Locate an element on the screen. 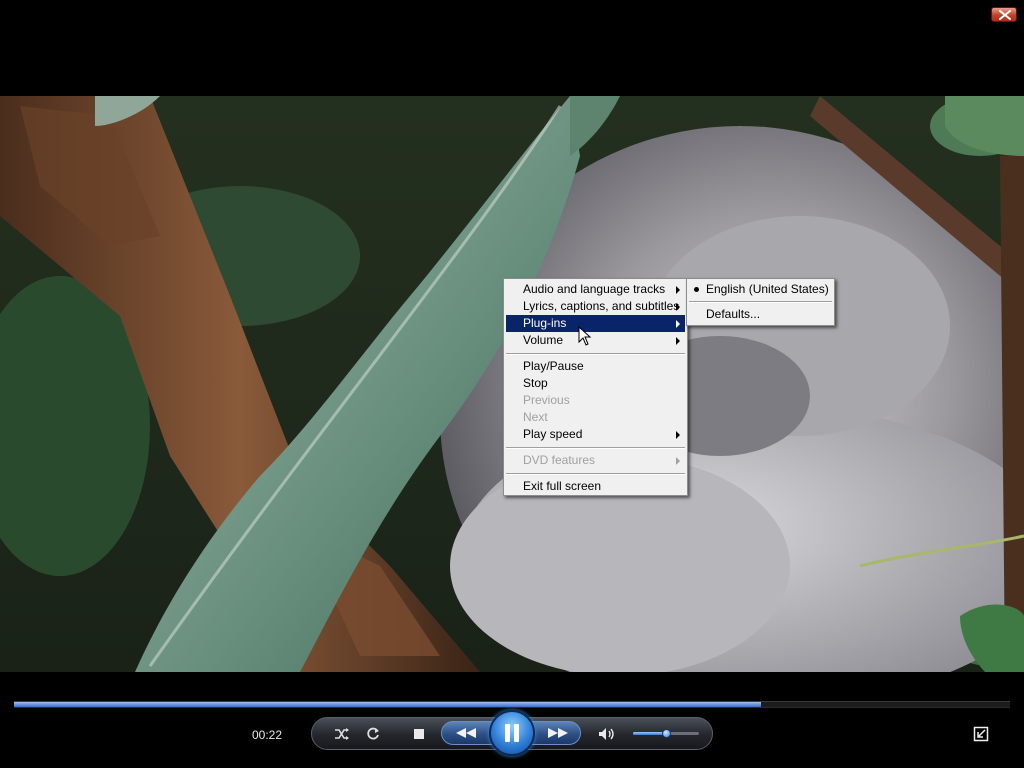  pause-icon is located at coordinates (512, 733).